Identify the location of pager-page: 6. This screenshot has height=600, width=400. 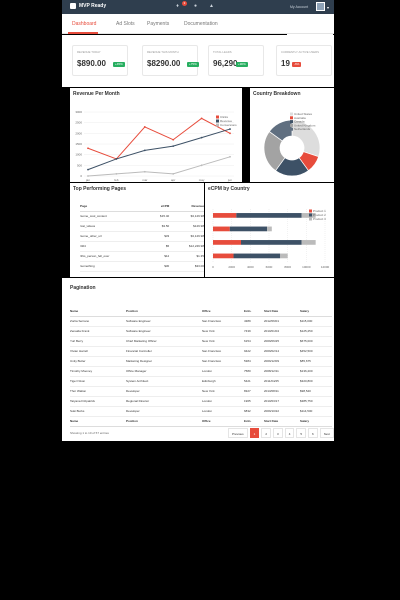
(313, 433).